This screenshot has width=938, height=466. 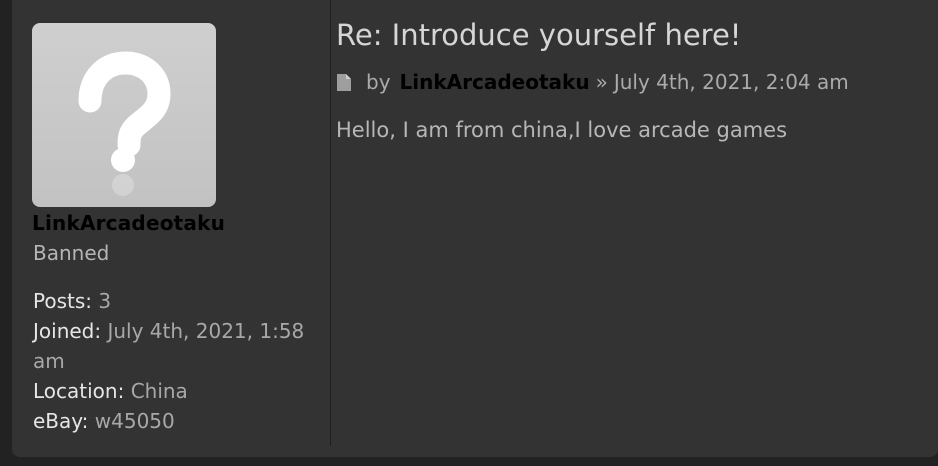 What do you see at coordinates (495, 82) in the screenshot?
I see `post-author: LinkArcadeotaku` at bounding box center [495, 82].